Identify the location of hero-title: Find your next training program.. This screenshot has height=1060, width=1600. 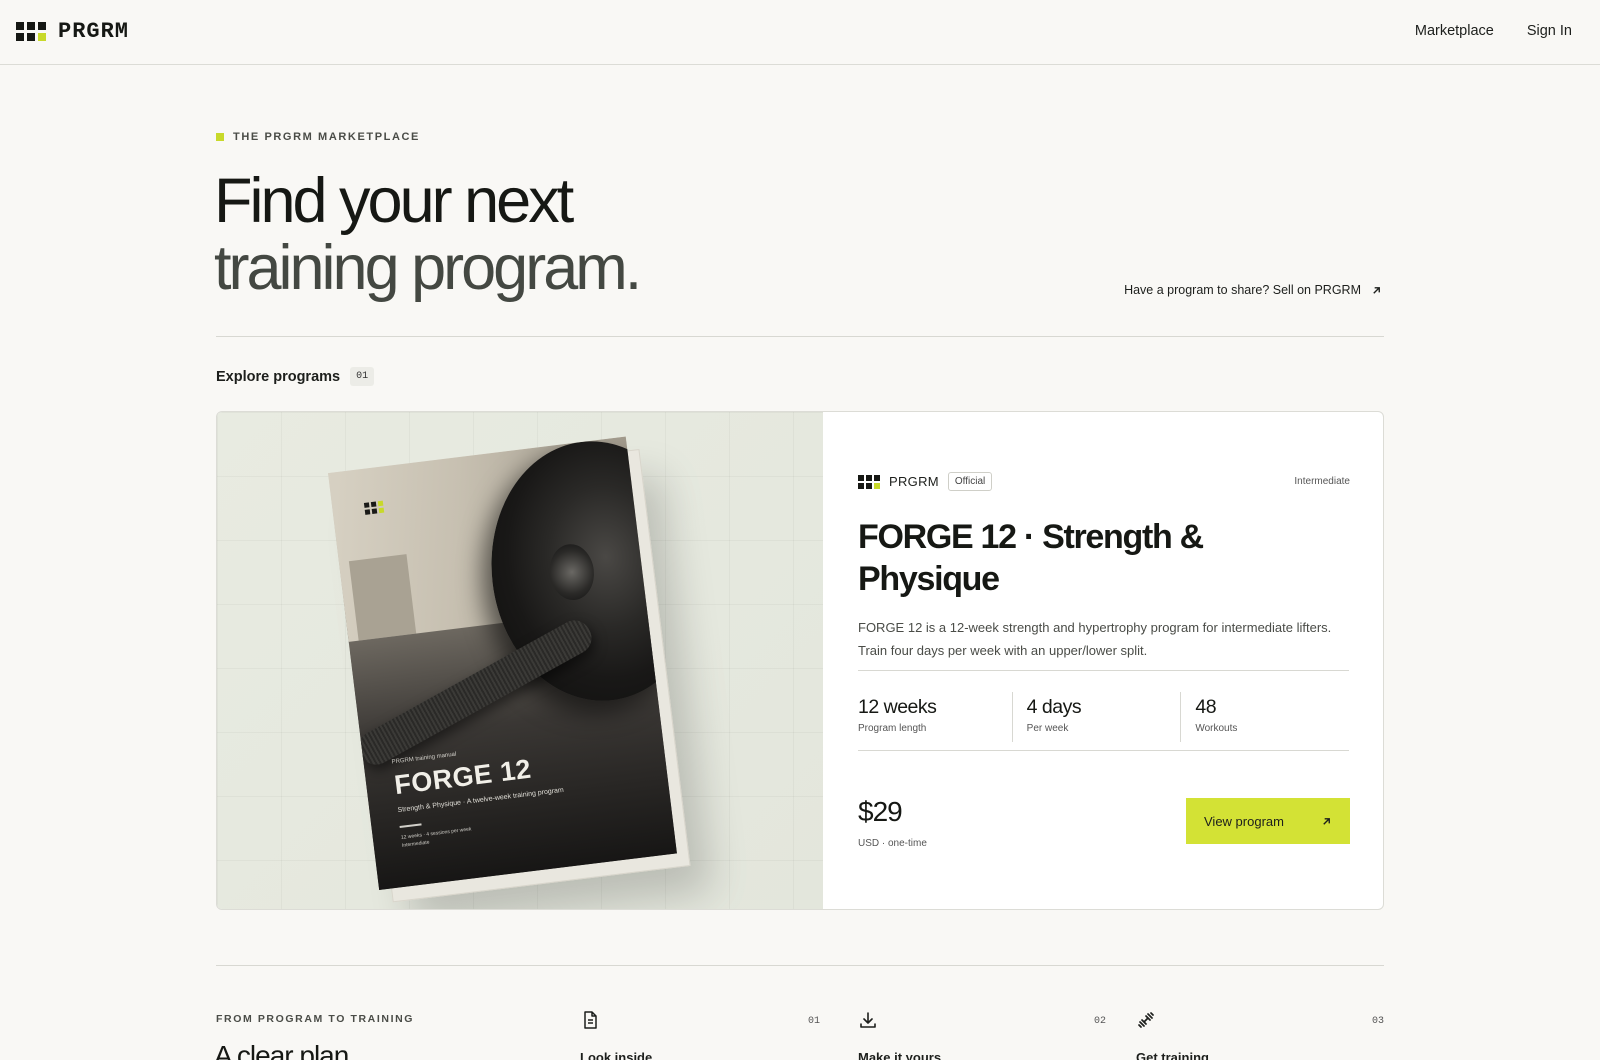
(428, 234).